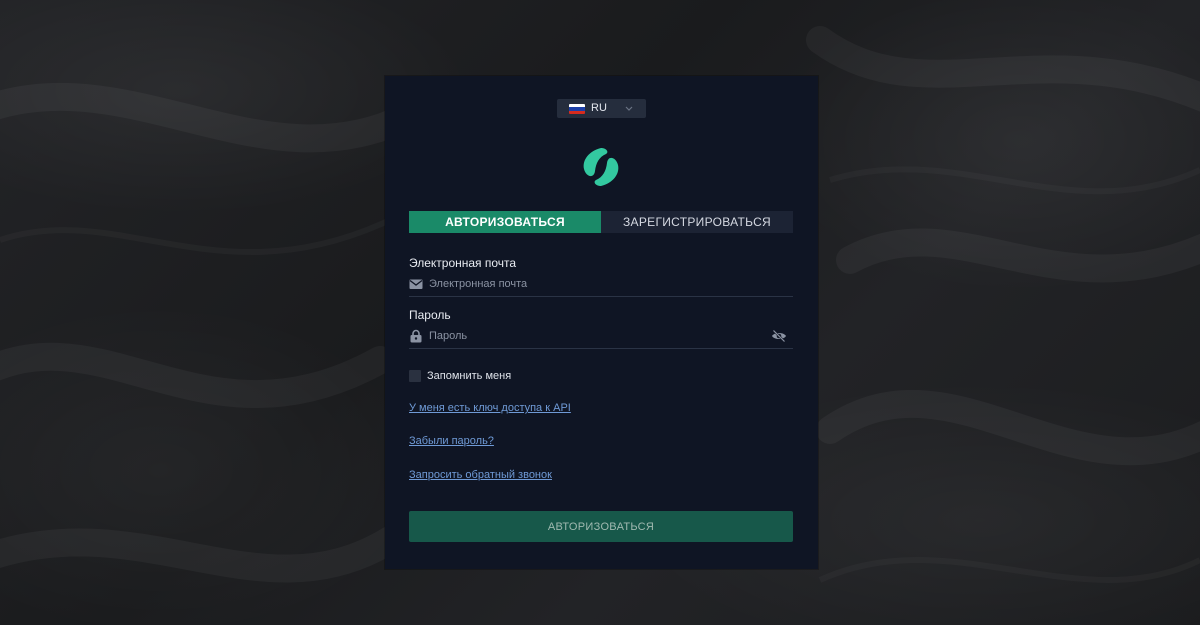 This screenshot has width=1200, height=625. I want to click on login-submit-button: АВТОРИЗОВАТЬСЯ, so click(601, 526).